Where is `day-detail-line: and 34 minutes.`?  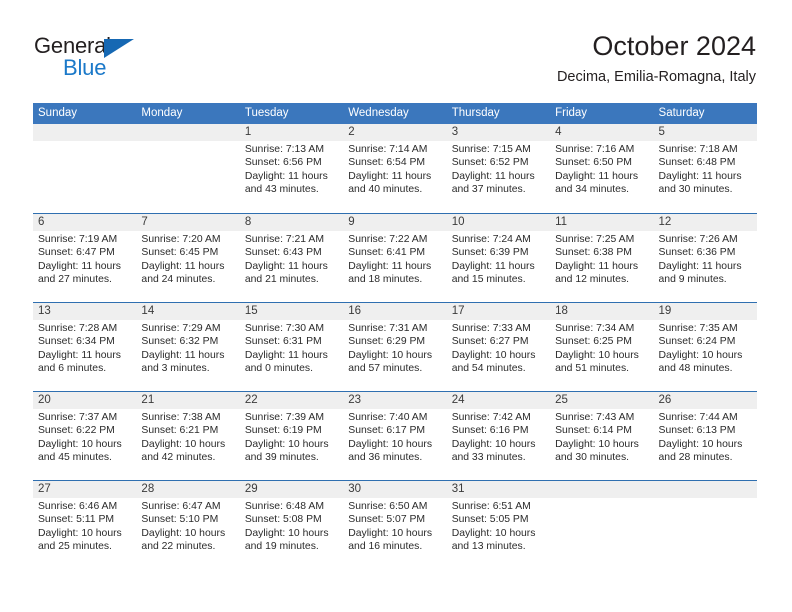
day-detail-line: and 34 minutes. is located at coordinates (592, 190).